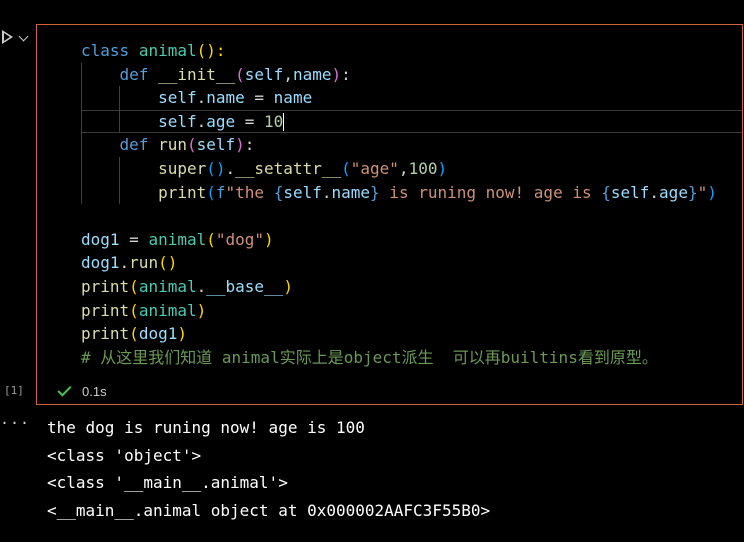  Describe the element at coordinates (389, 74) in the screenshot. I see `code-line-2: def __init__(self,name):` at that location.